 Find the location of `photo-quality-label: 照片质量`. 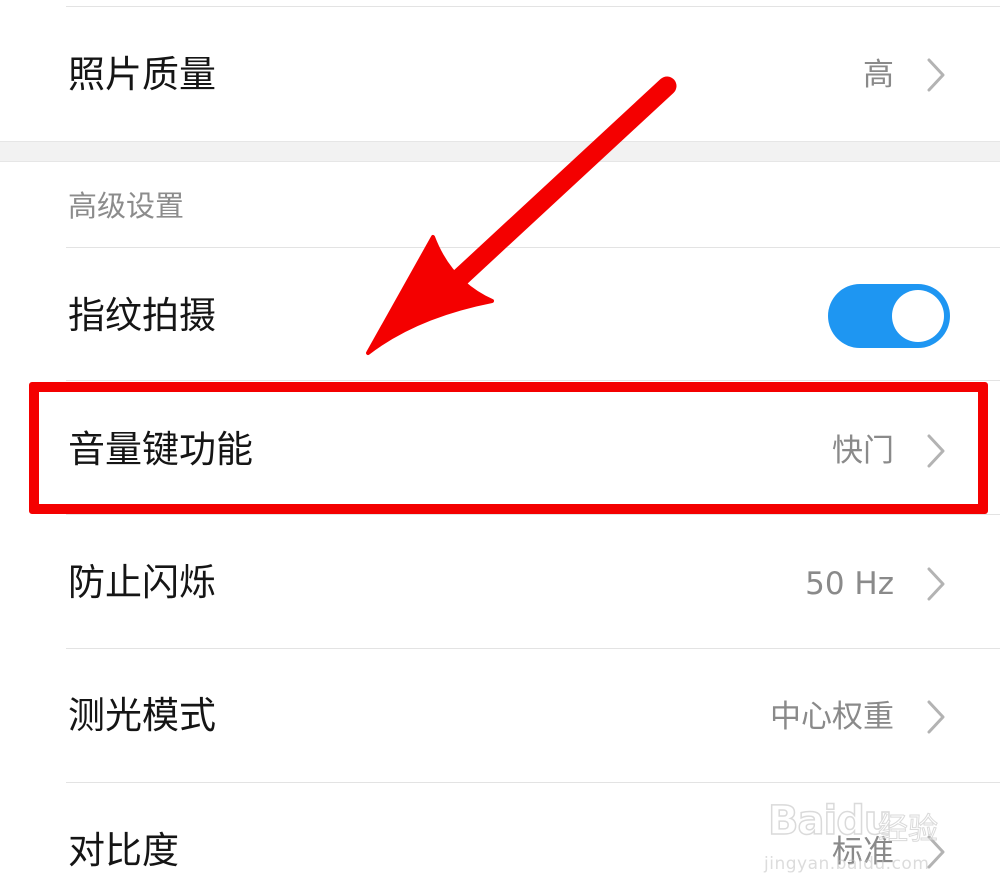

photo-quality-label: 照片质量 is located at coordinates (142, 74).